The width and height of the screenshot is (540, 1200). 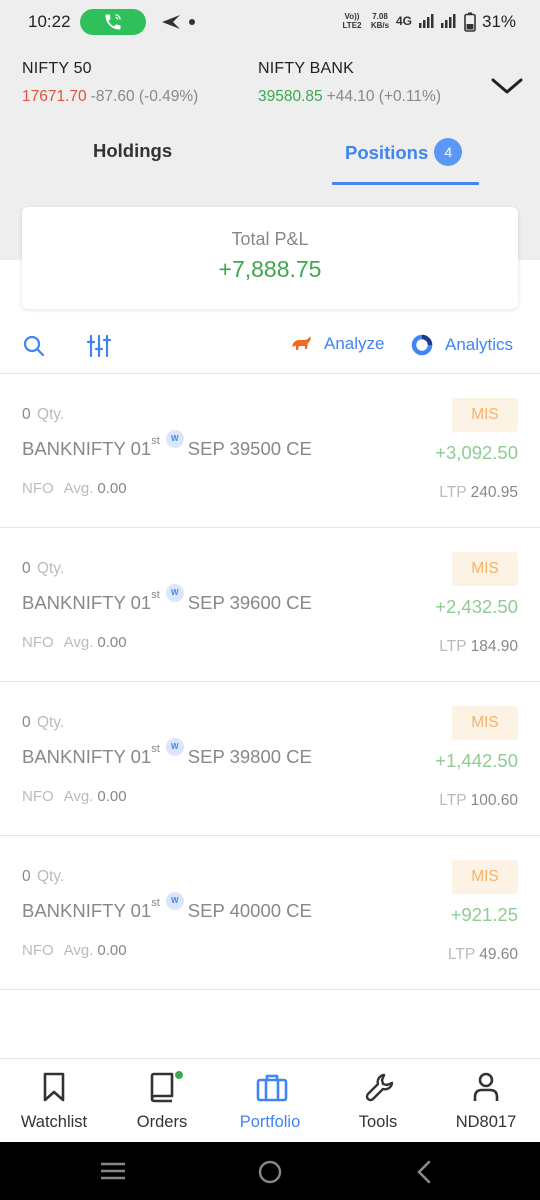 I want to click on nav-label: Portfolio, so click(x=270, y=1122).